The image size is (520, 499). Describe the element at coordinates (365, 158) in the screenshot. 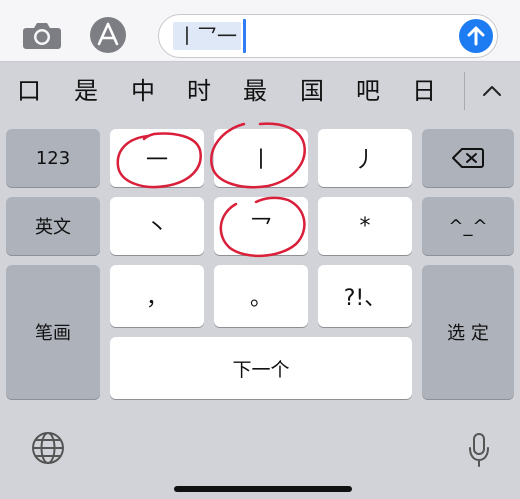

I see `key-stroke-pie: 丿` at that location.